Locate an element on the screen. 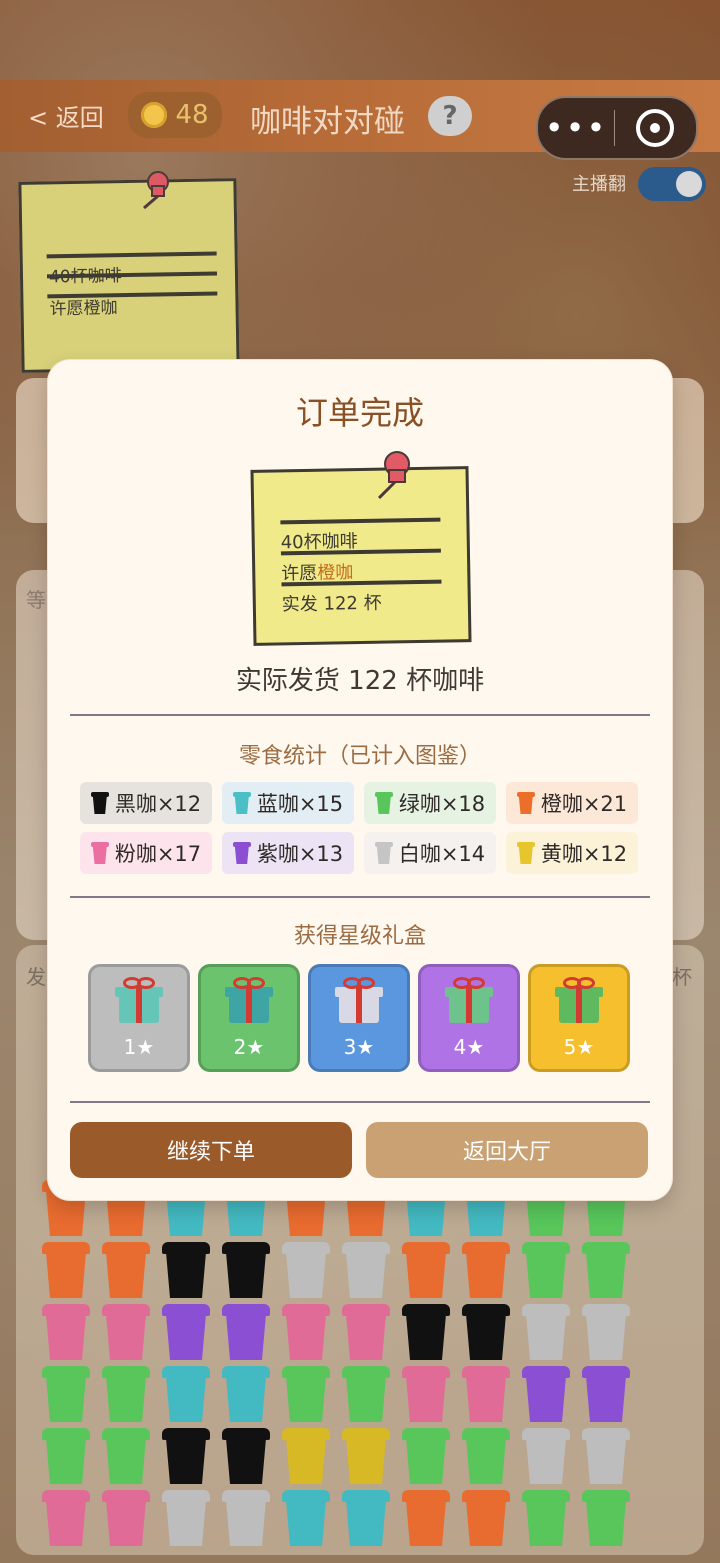 This screenshot has height=1563, width=720. gift-box-card: 4★ is located at coordinates (469, 1018).